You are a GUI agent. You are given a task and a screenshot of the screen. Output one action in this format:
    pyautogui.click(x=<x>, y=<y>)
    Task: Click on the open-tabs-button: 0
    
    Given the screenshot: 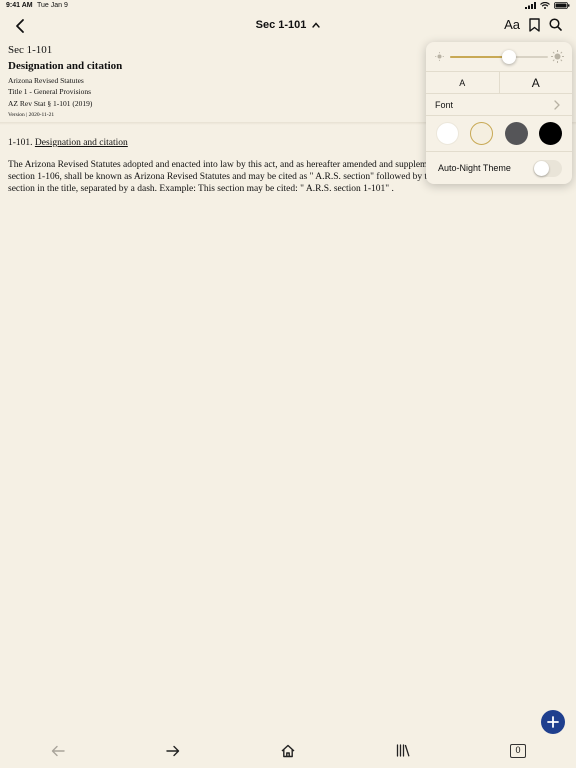 What is the action you would take?
    pyautogui.click(x=518, y=751)
    